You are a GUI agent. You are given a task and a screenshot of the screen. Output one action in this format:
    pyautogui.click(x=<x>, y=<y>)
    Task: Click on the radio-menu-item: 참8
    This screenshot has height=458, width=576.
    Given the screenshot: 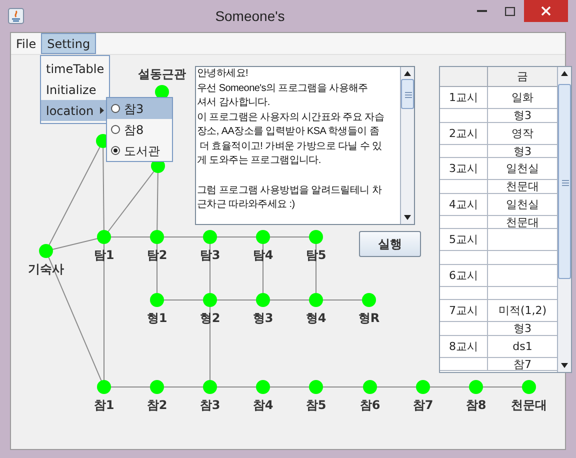 What is the action you would take?
    pyautogui.click(x=139, y=129)
    